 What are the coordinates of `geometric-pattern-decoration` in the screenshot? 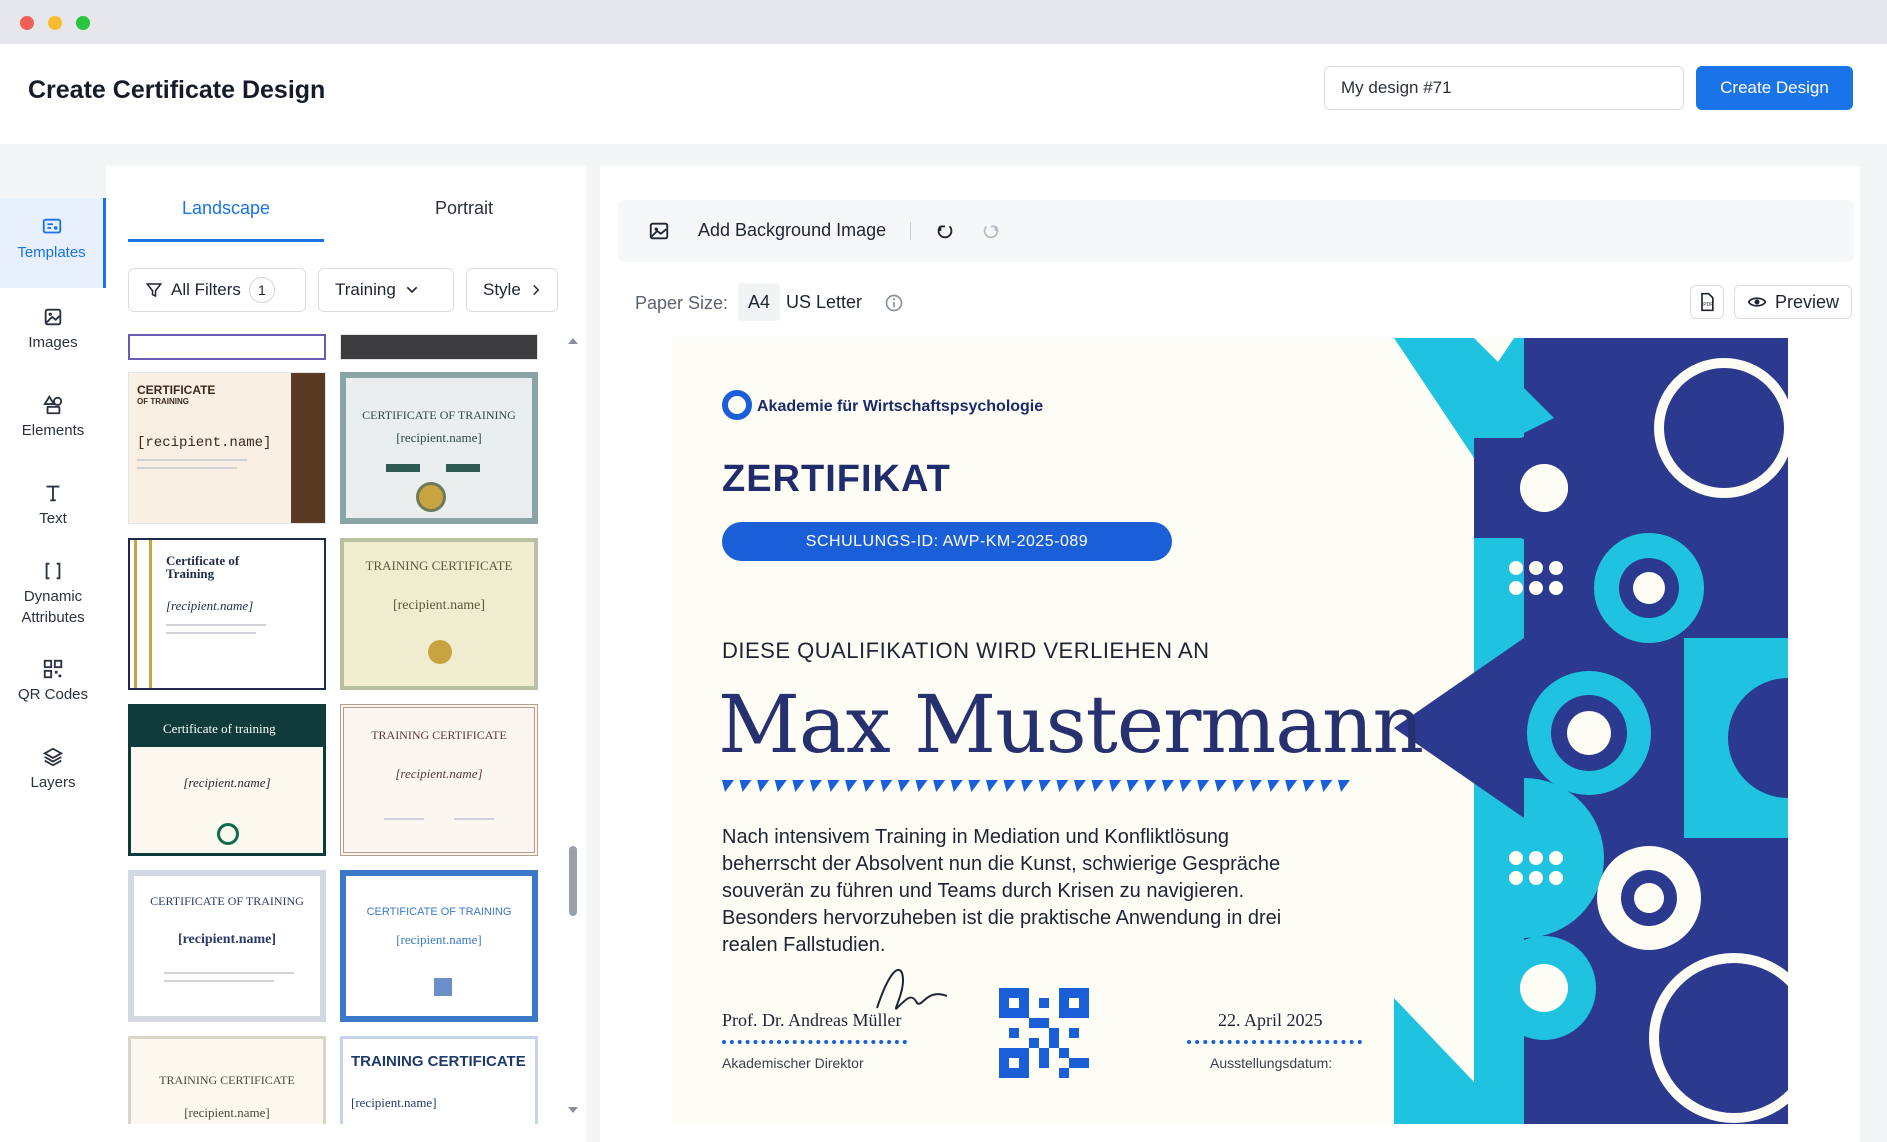 It's located at (1591, 731).